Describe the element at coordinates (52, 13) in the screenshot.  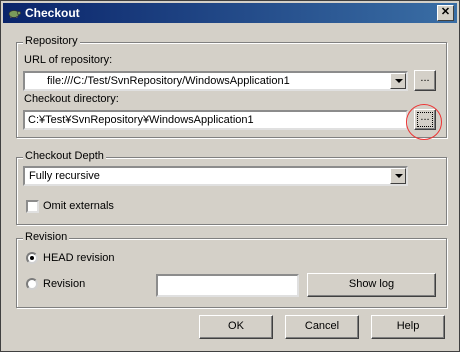
I see `window-title: Checkout` at that location.